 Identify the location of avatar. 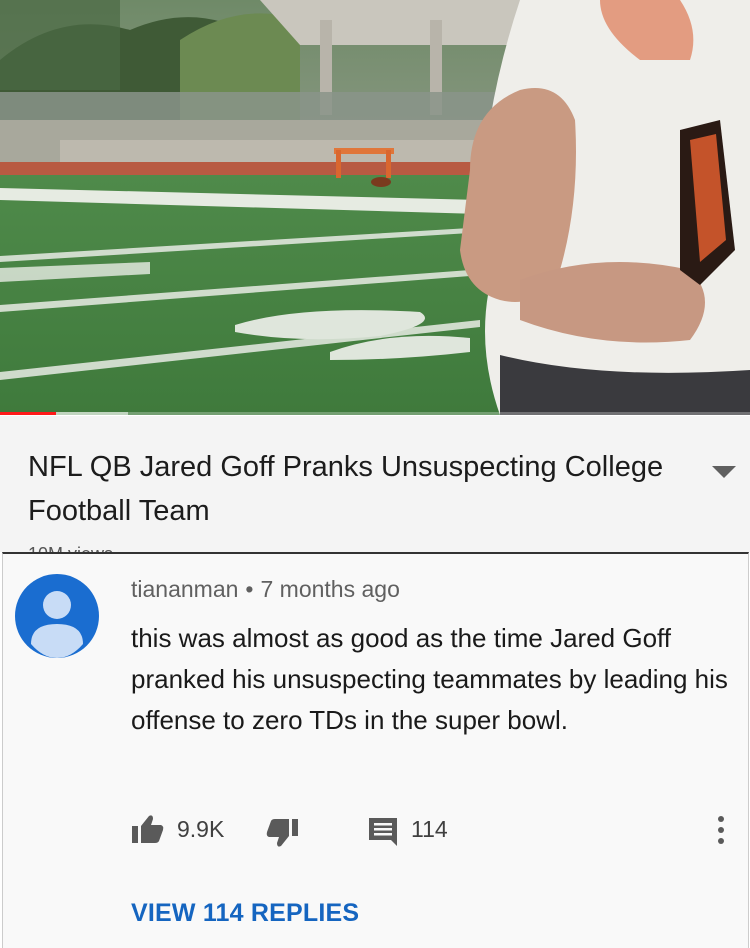
(57, 616).